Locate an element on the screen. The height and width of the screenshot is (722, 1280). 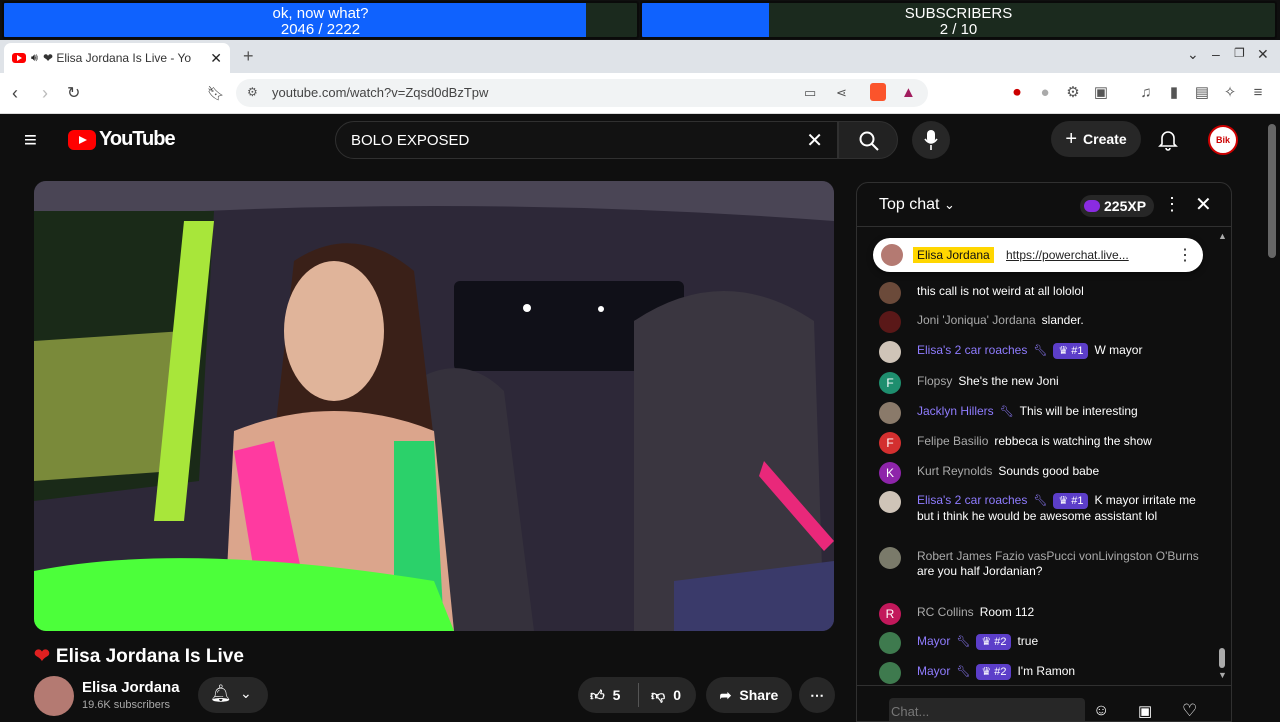
chat-author-name: Flopsy is located at coordinates (934, 381).